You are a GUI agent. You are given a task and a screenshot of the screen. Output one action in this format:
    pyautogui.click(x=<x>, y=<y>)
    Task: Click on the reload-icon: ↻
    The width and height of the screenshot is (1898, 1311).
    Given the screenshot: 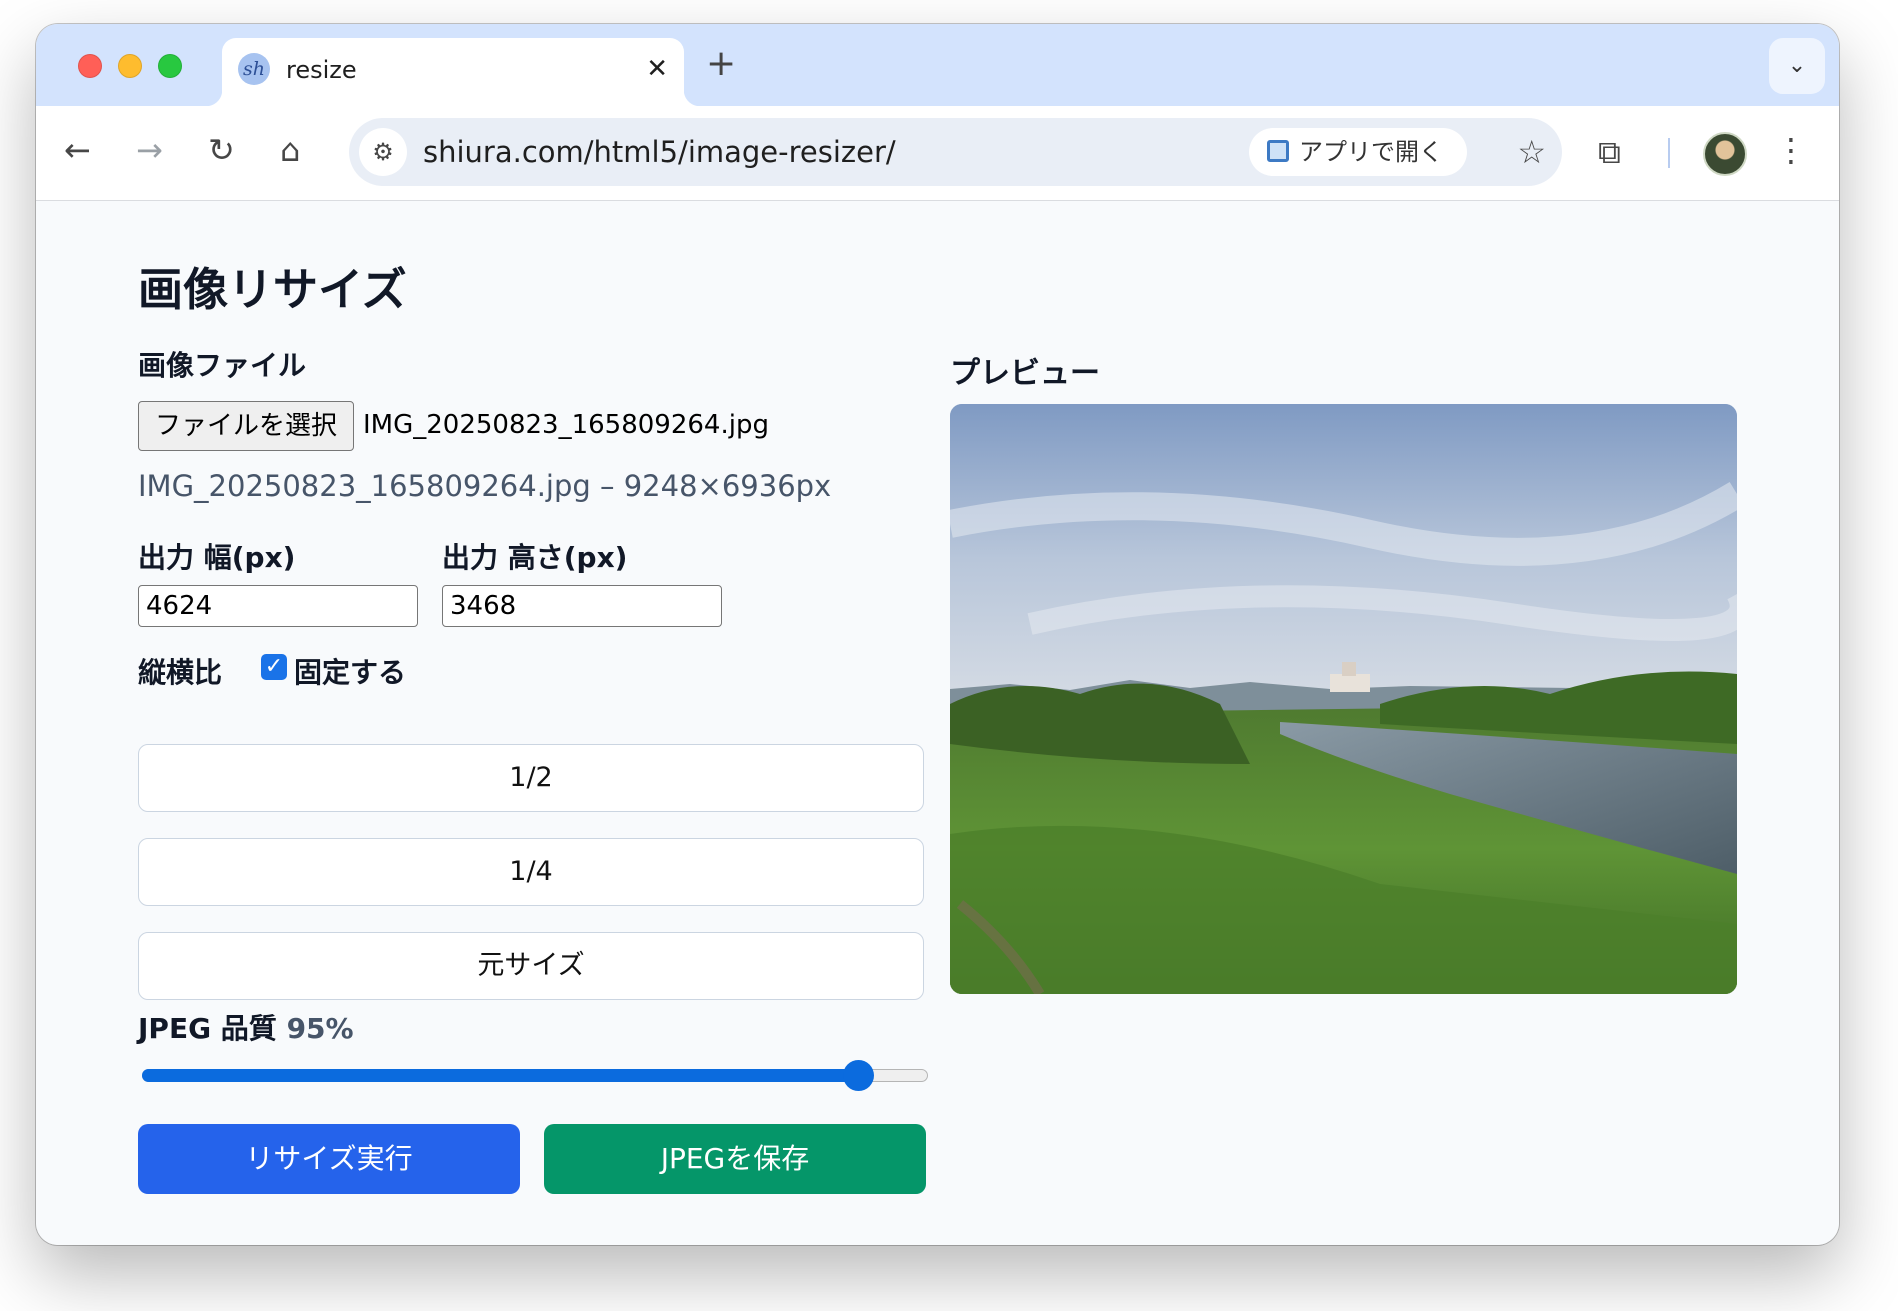 What is the action you would take?
    pyautogui.click(x=221, y=150)
    